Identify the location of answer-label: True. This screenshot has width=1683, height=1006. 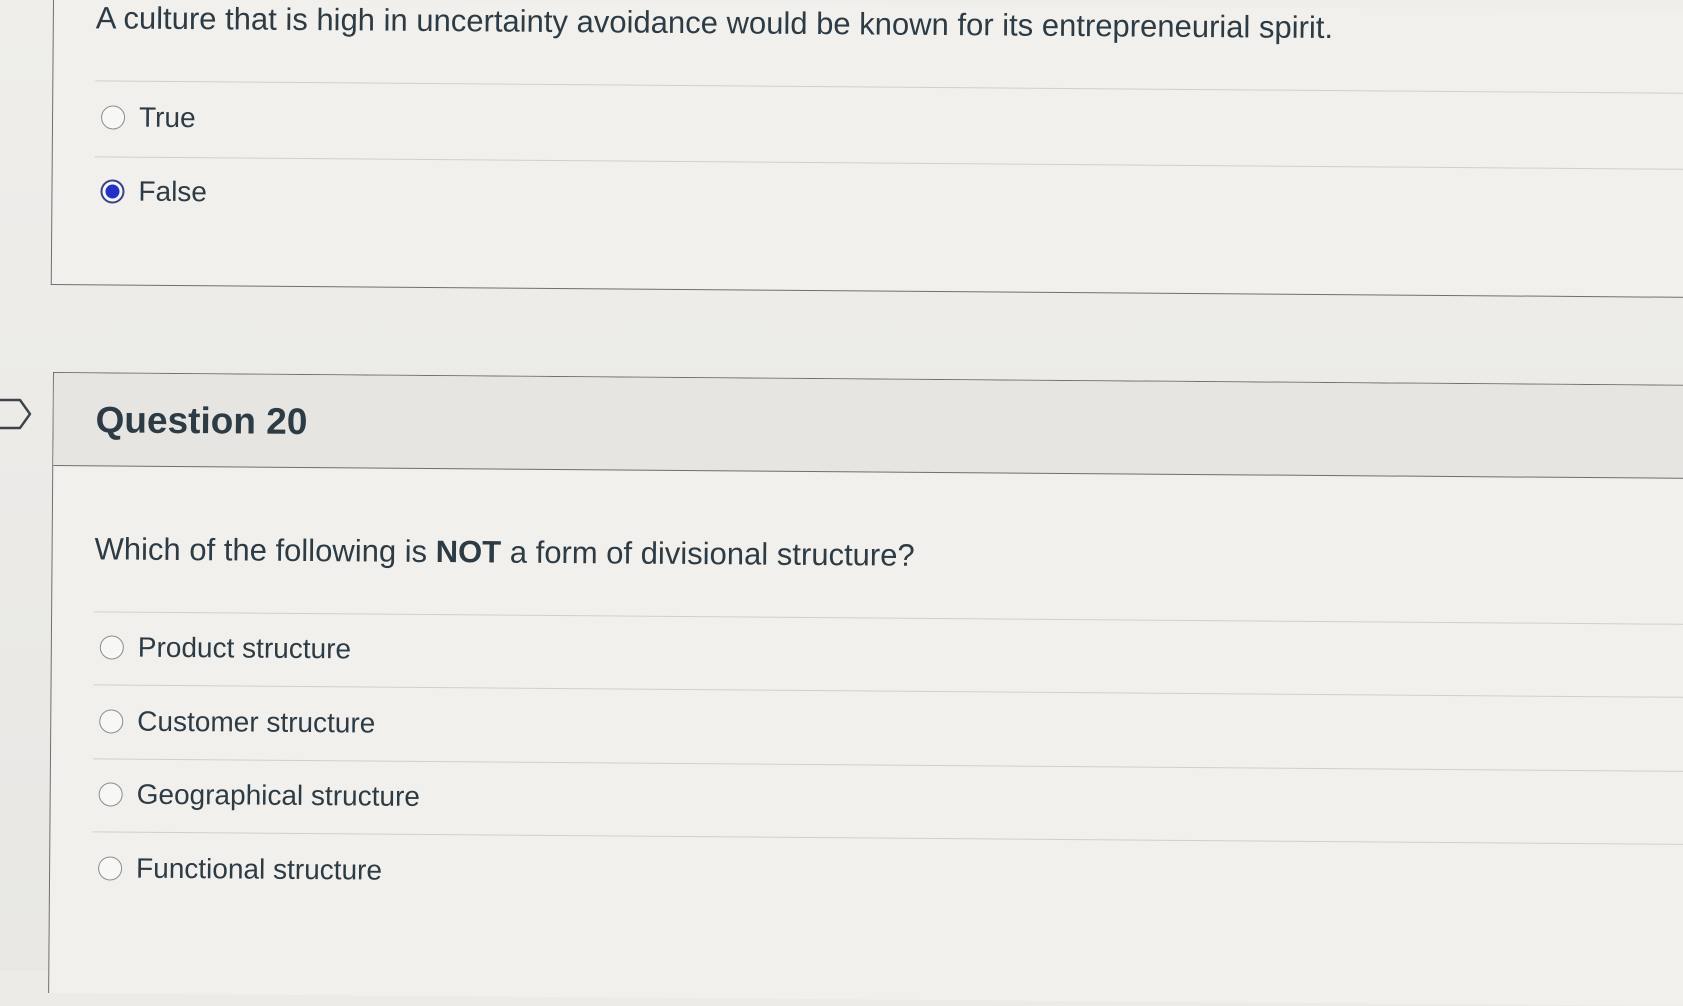
(167, 117).